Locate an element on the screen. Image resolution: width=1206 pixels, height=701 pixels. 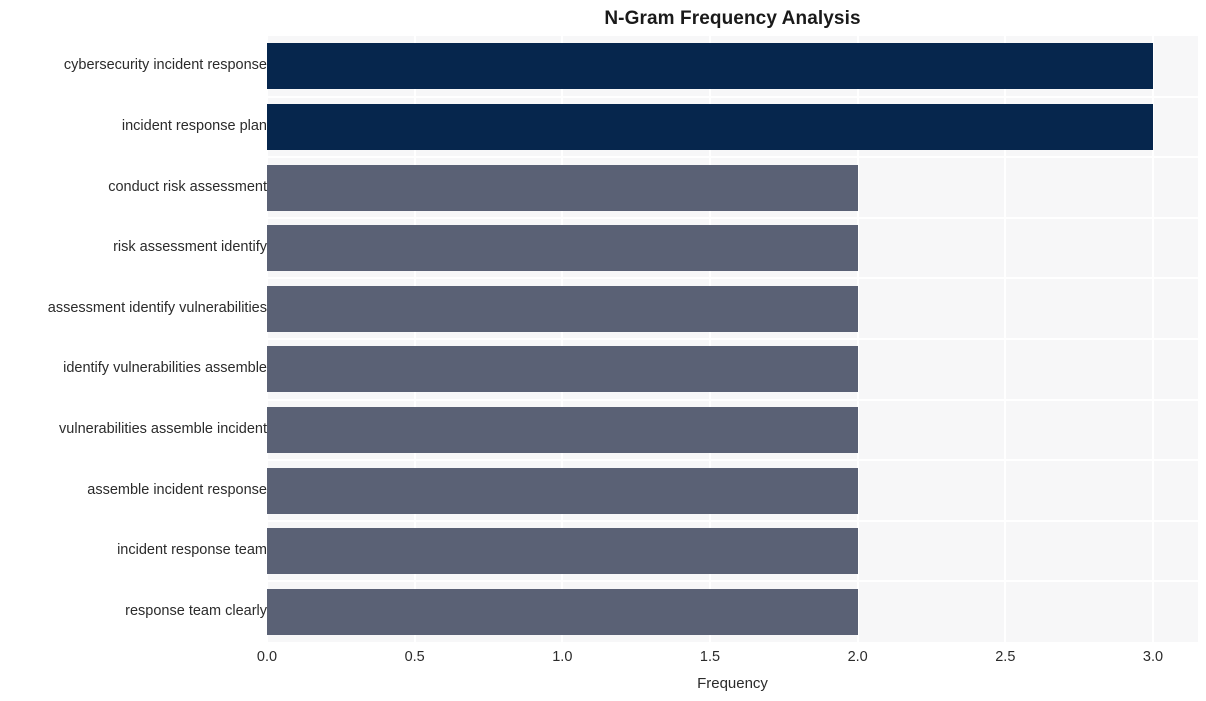
x-axis-label: Frequency is located at coordinates (732, 683).